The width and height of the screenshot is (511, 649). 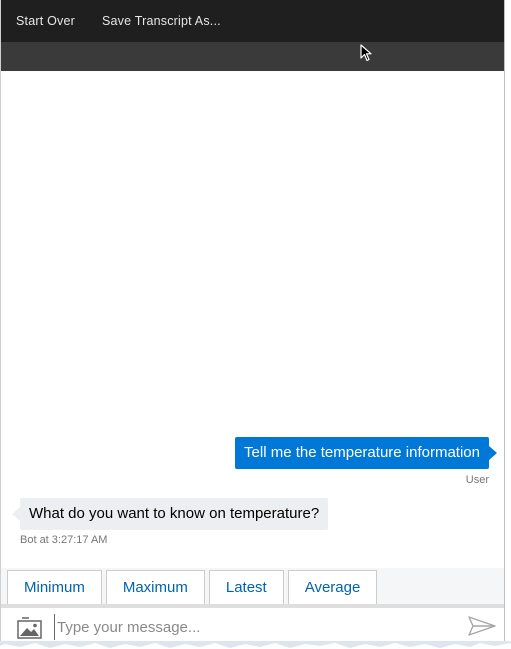 What do you see at coordinates (64, 540) in the screenshot?
I see `bot-message-timestamp: Bot at 3:27:17 AM` at bounding box center [64, 540].